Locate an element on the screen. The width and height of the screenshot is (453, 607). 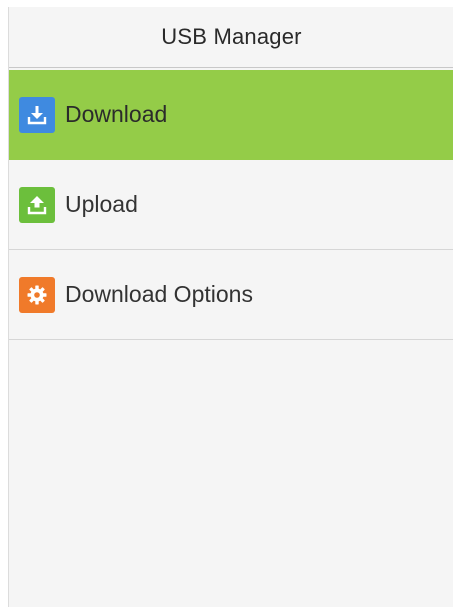
menu-item-download-options: Download Options is located at coordinates (231, 295).